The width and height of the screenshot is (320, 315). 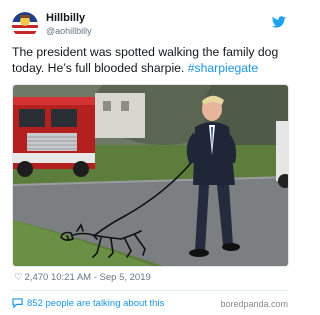 I want to click on talking-link: 852 people are talking about this, so click(x=88, y=304).